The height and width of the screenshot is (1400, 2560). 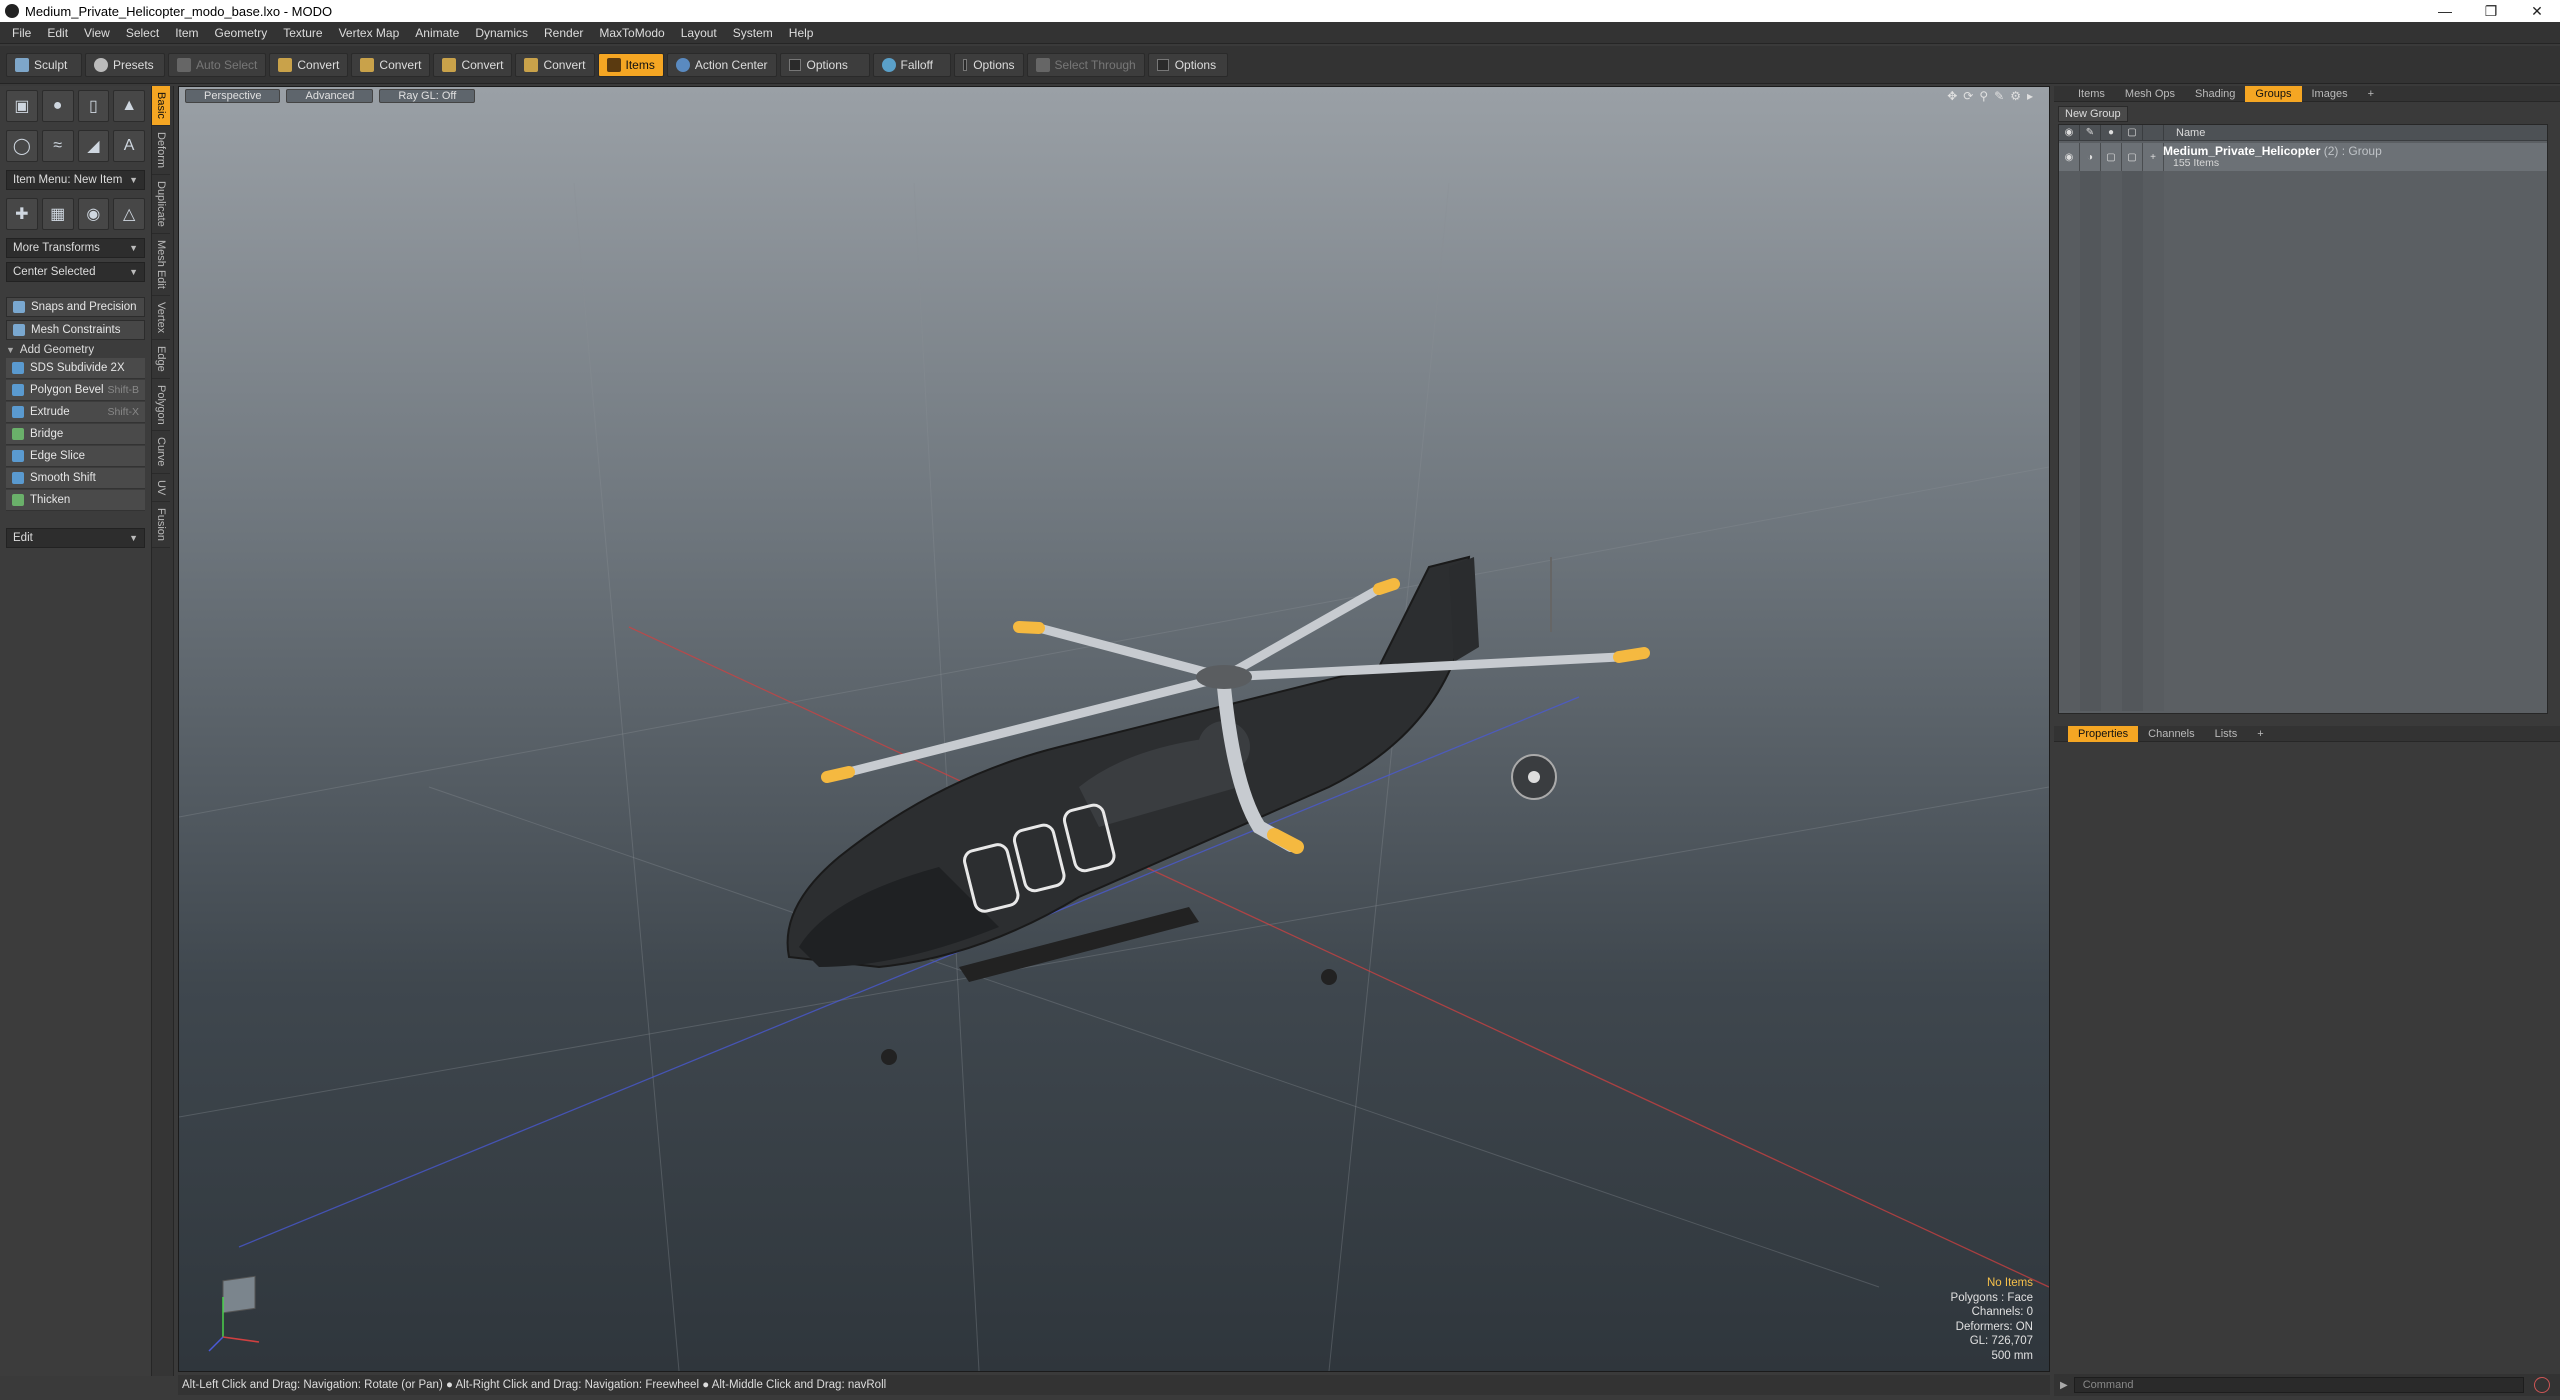 I want to click on sculpt-button: Sculpt, so click(x=44, y=64).